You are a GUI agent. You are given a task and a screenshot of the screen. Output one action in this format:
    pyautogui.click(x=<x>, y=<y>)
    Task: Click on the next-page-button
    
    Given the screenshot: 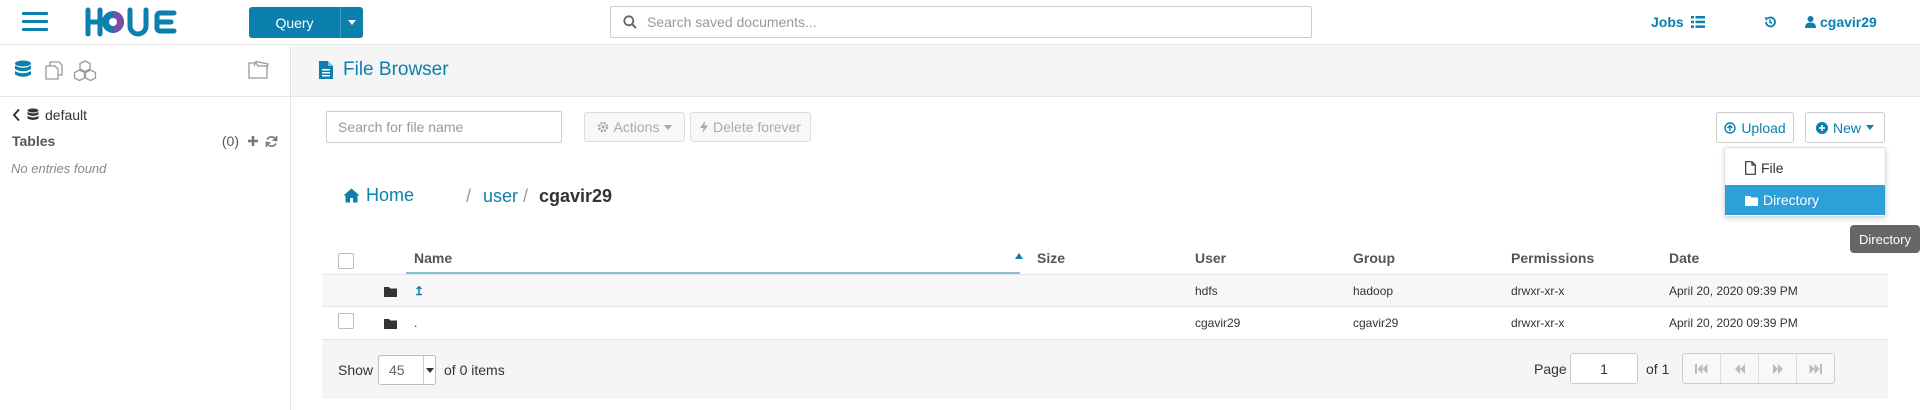 What is the action you would take?
    pyautogui.click(x=1778, y=368)
    